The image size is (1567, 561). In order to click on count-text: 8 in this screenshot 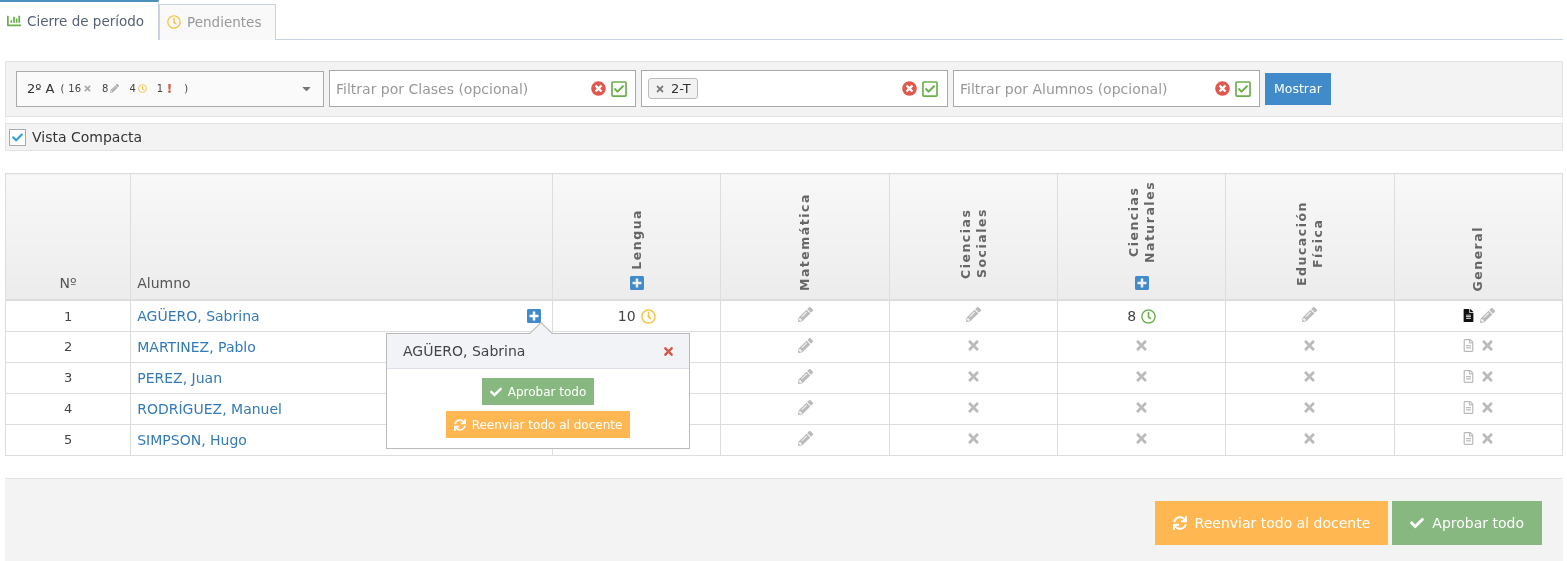, I will do `click(105, 89)`.